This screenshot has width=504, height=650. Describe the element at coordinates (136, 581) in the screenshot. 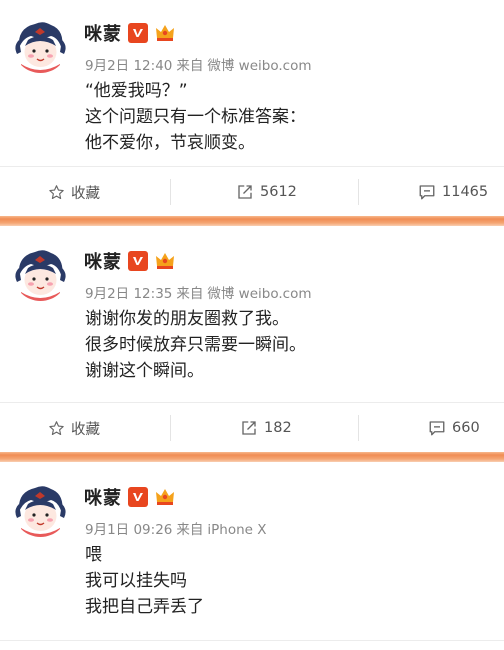

I see `post-text-line: 我可以挂失吗` at that location.